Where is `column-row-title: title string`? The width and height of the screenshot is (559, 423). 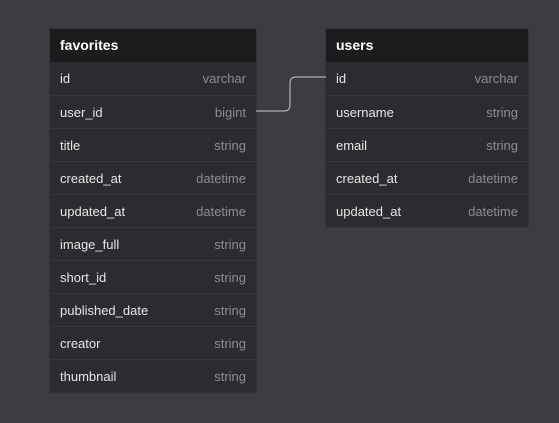 column-row-title: title string is located at coordinates (153, 144).